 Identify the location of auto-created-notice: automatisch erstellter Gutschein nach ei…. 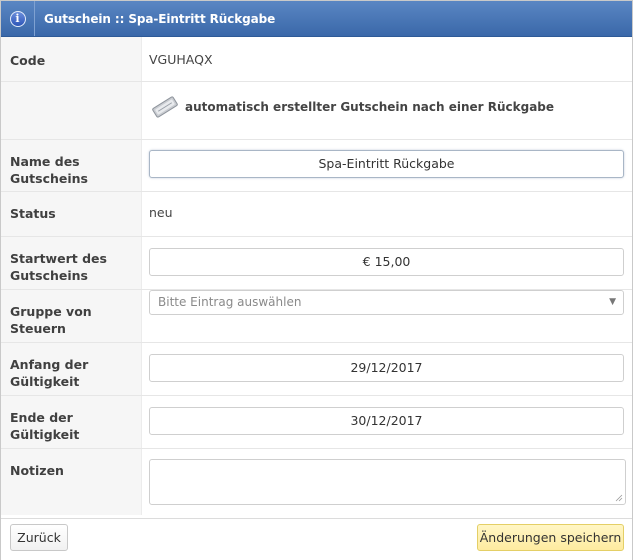
(352, 107).